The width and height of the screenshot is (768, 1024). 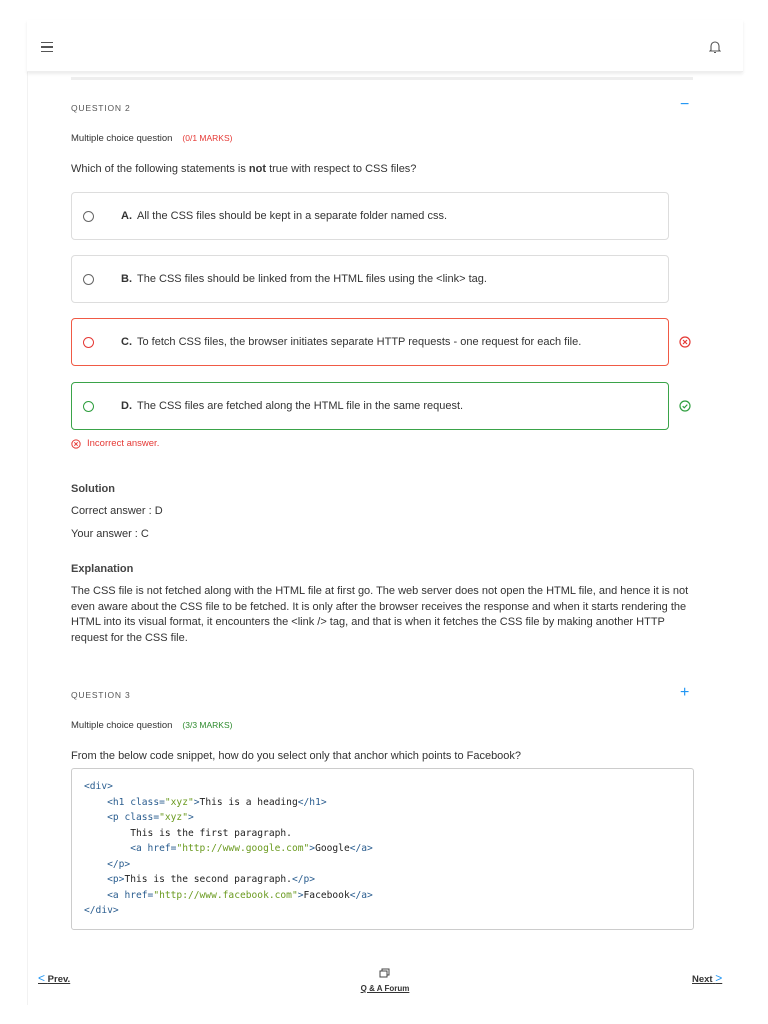 What do you see at coordinates (385, 46) in the screenshot?
I see `top-header` at bounding box center [385, 46].